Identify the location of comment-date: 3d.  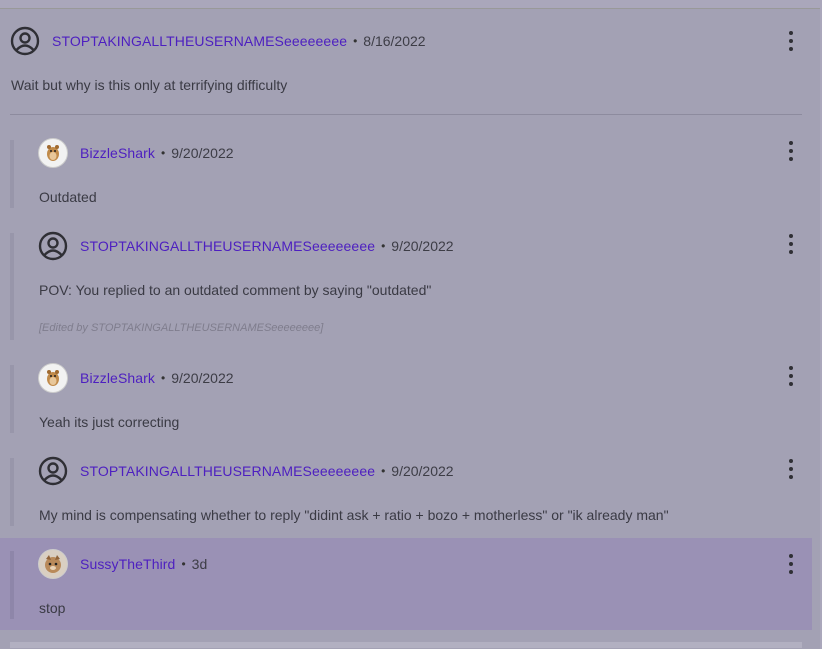
(199, 564).